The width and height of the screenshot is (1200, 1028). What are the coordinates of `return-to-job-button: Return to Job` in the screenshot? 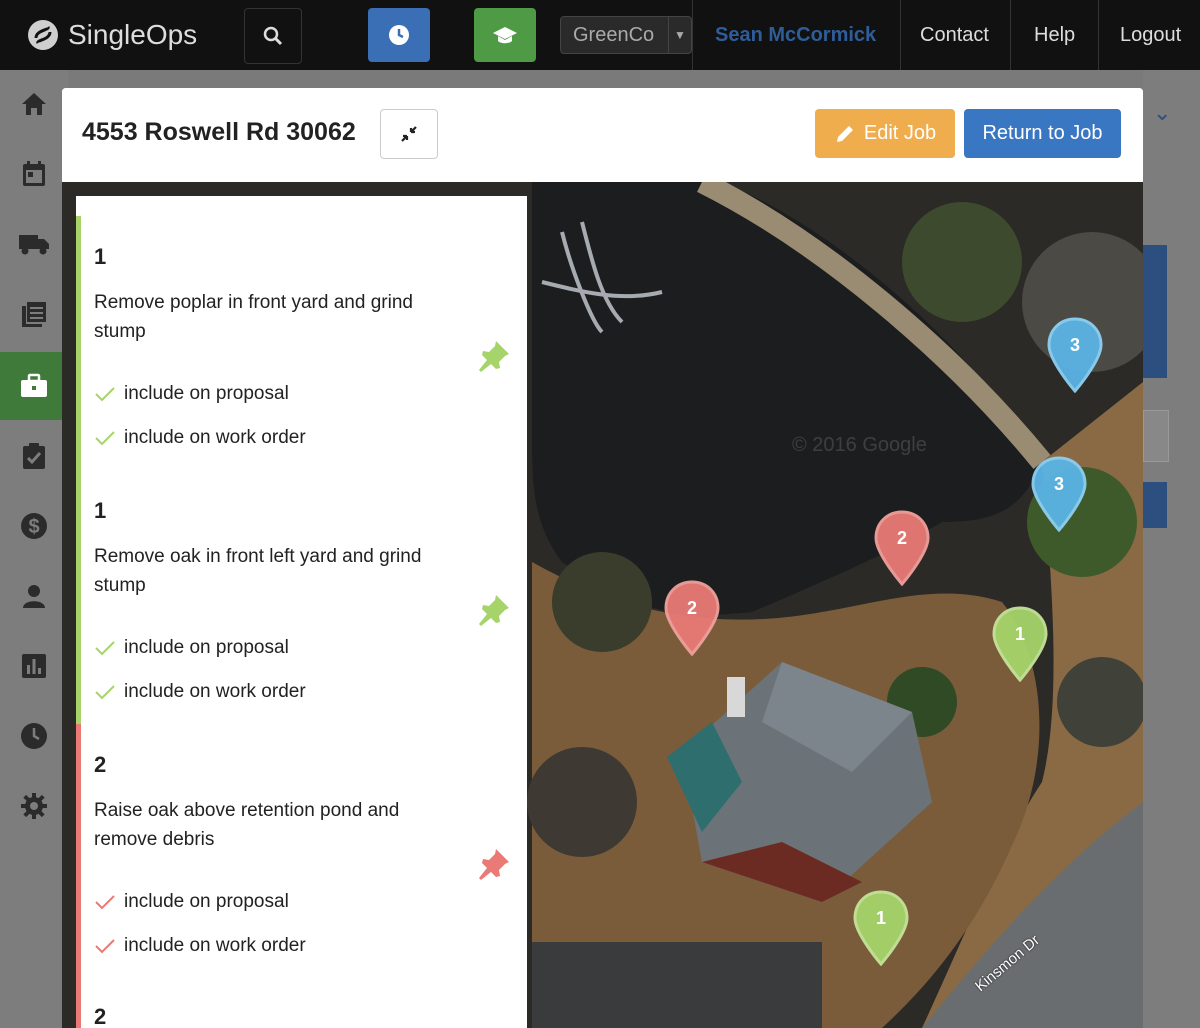 It's located at (1042, 133).